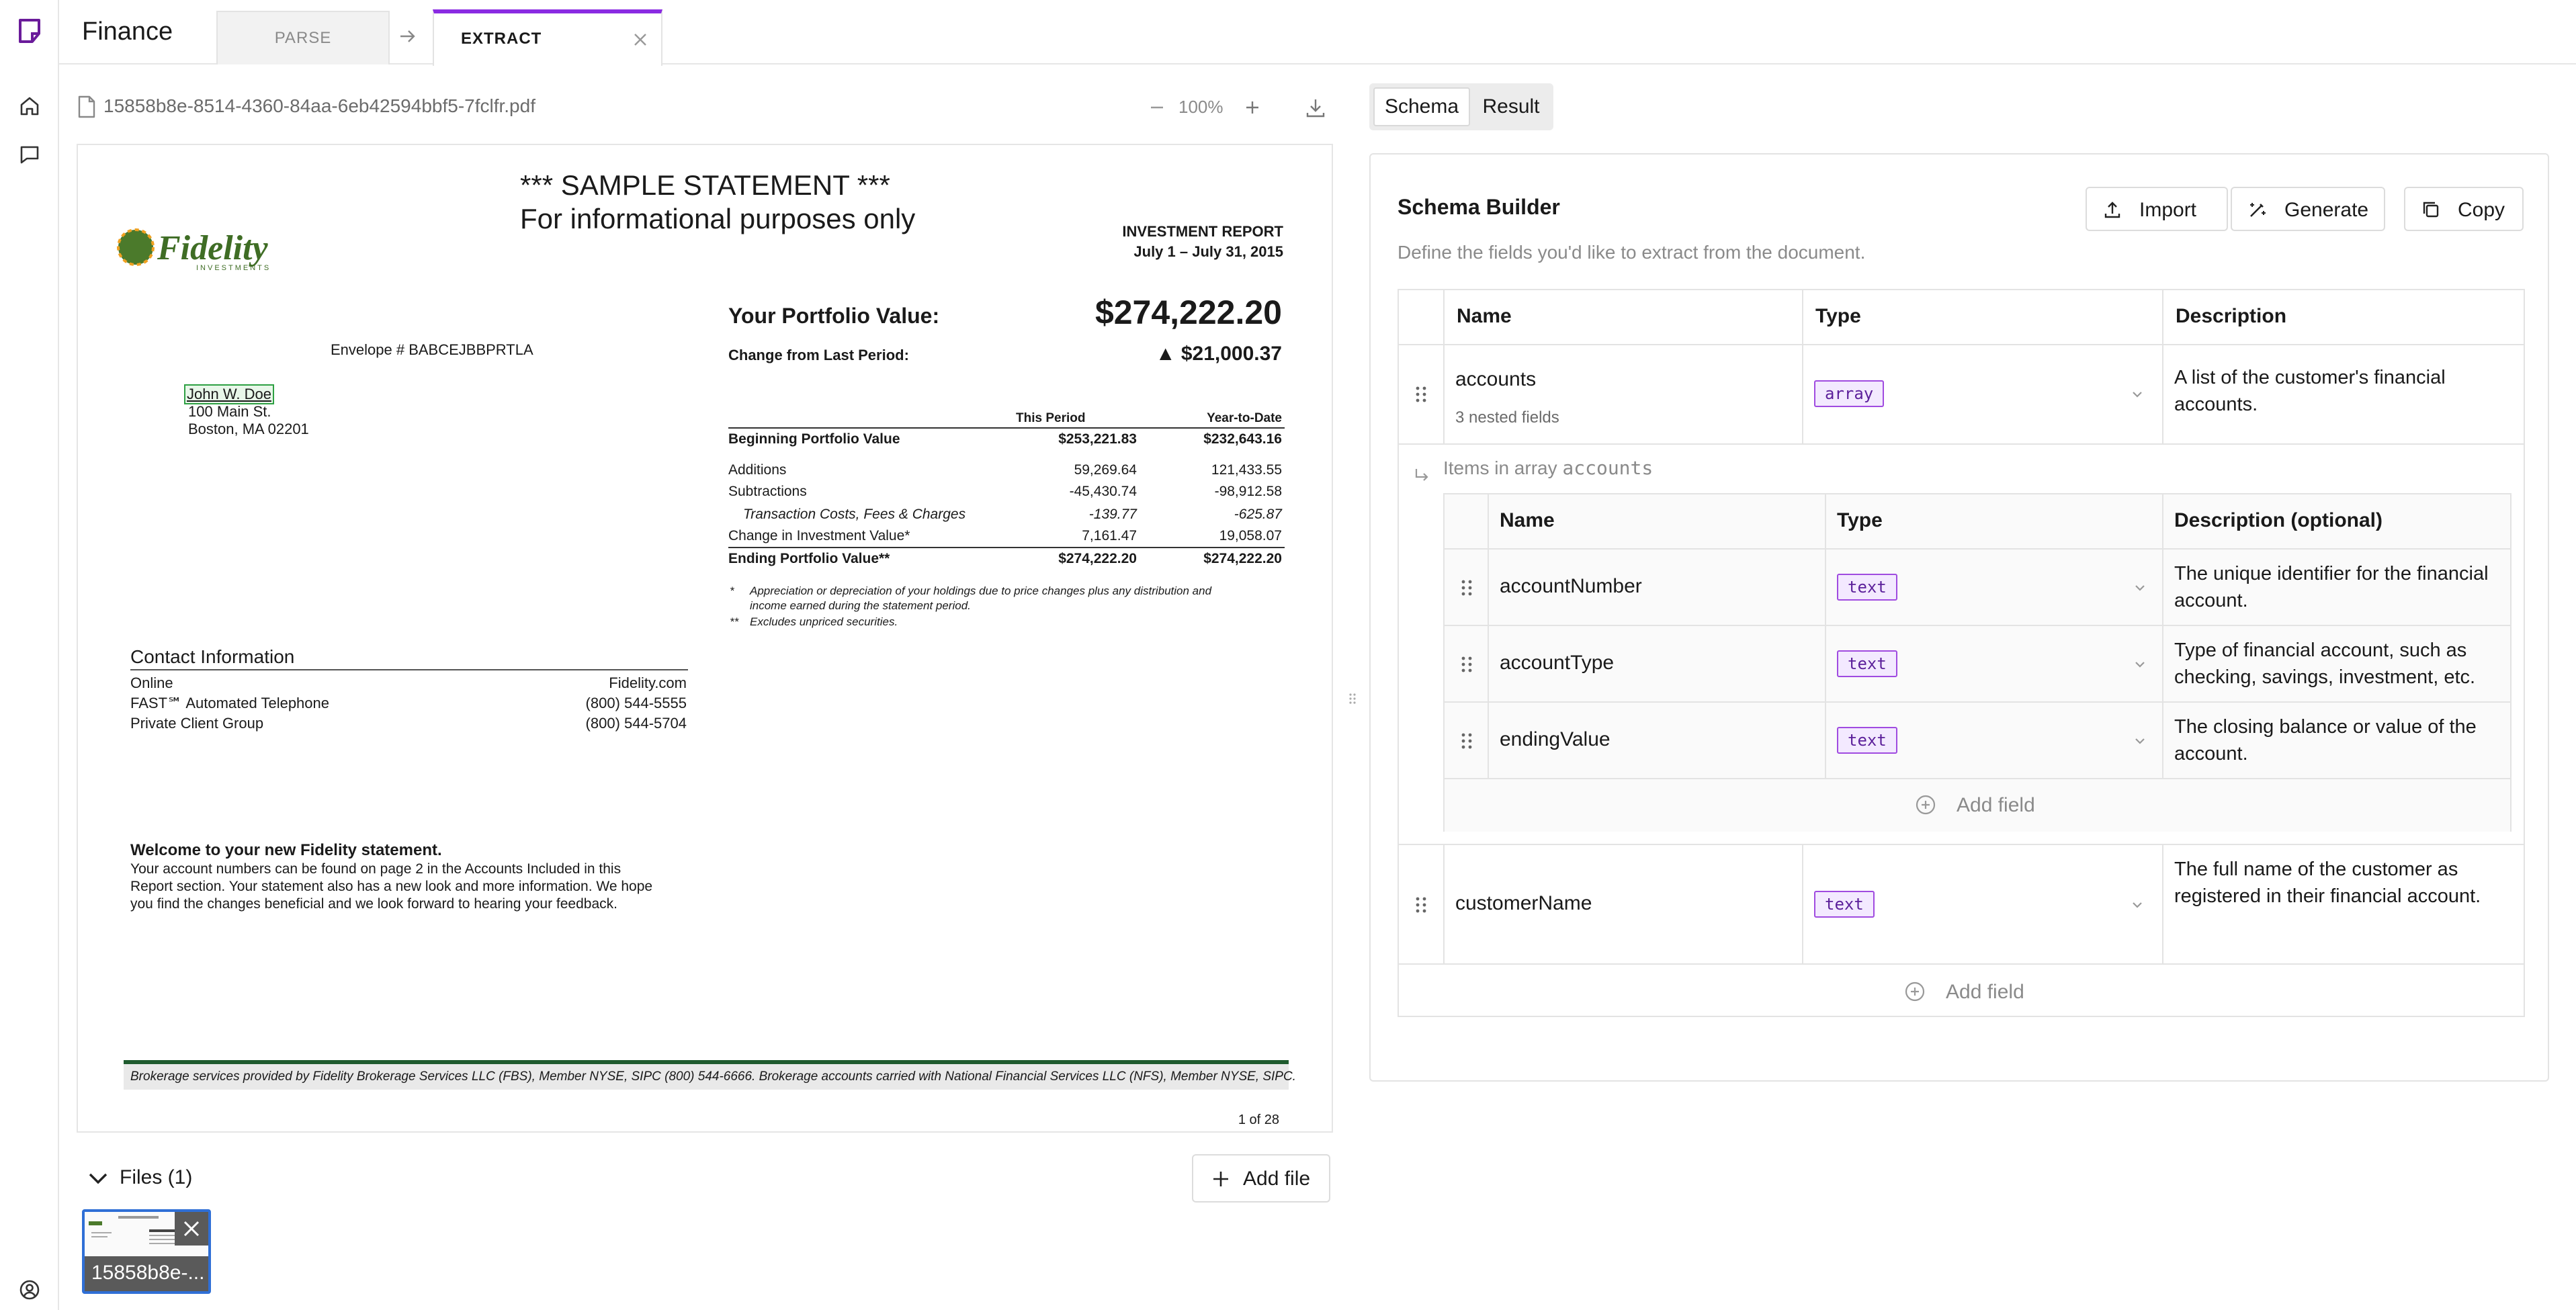  Describe the element at coordinates (2336, 521) in the screenshot. I see `nested-header-desc-cell: Description (optional)` at that location.